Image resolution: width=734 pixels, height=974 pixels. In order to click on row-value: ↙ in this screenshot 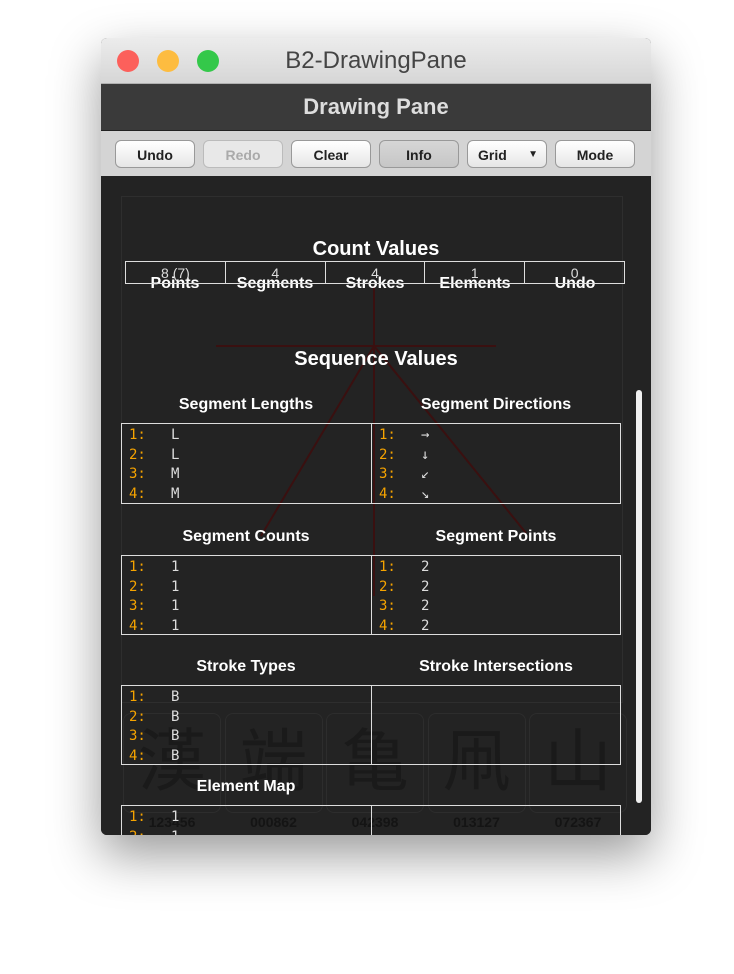, I will do `click(425, 474)`.